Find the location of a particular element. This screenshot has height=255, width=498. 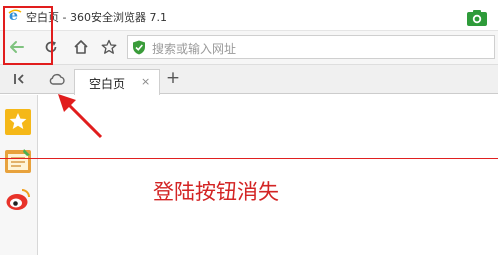

navigation-toolbar: 搜索或输入网址 is located at coordinates (249, 47).